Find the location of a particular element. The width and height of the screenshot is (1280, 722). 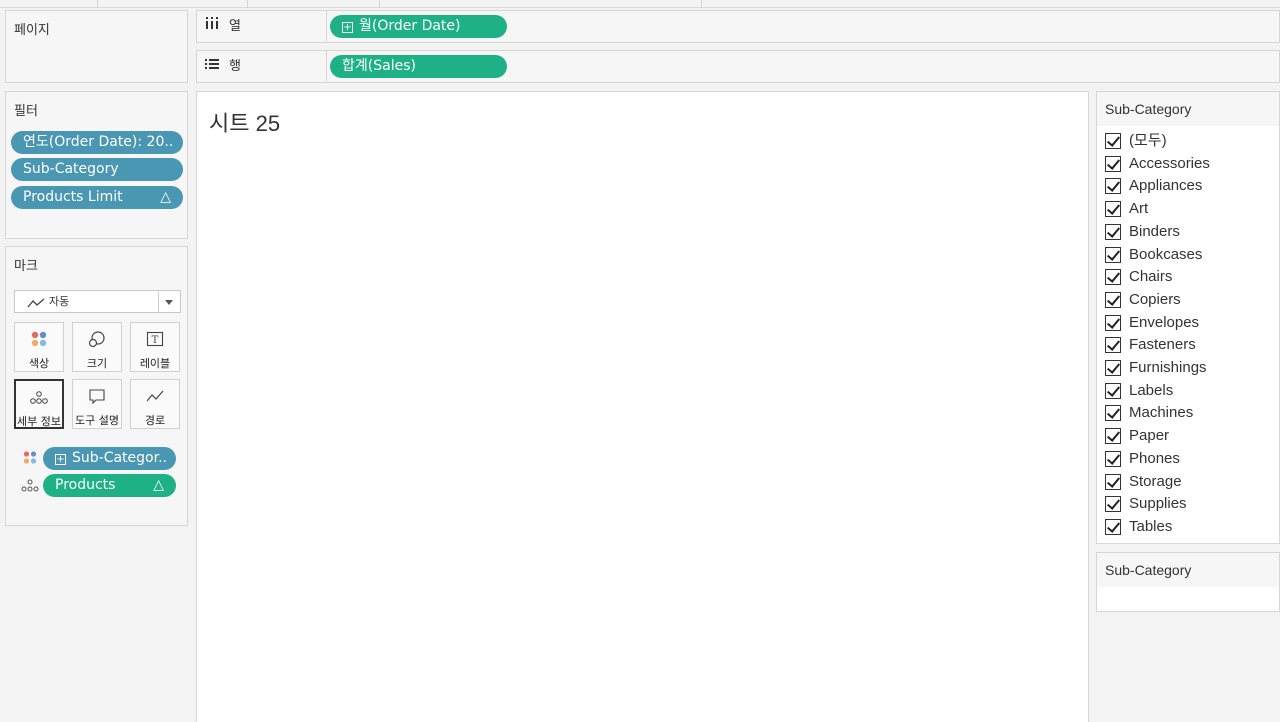

filters-title: 필터 is located at coordinates (26, 111).